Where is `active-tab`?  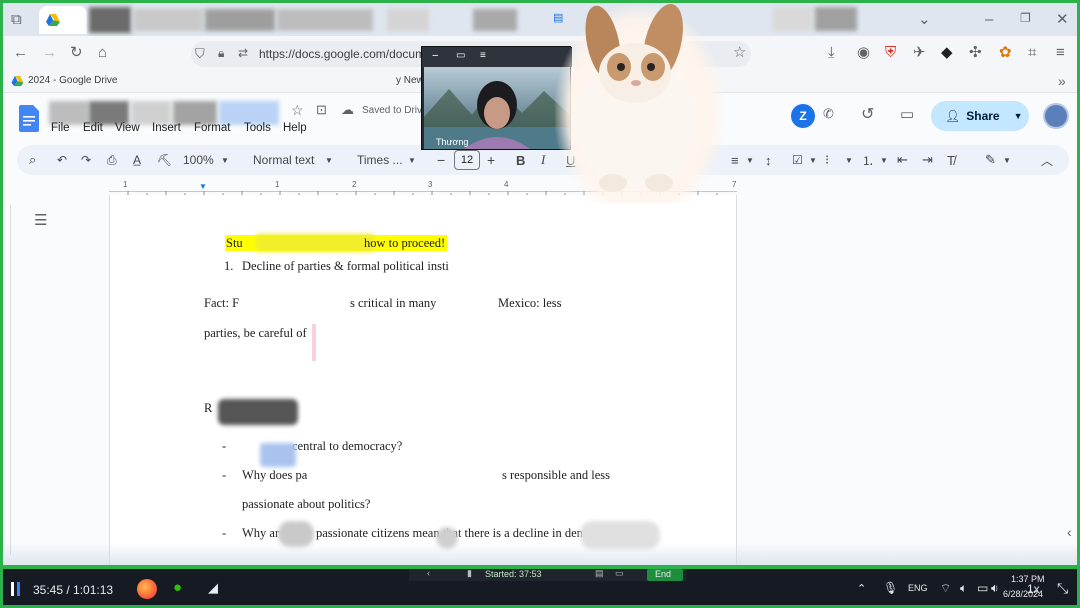
active-tab is located at coordinates (63, 20).